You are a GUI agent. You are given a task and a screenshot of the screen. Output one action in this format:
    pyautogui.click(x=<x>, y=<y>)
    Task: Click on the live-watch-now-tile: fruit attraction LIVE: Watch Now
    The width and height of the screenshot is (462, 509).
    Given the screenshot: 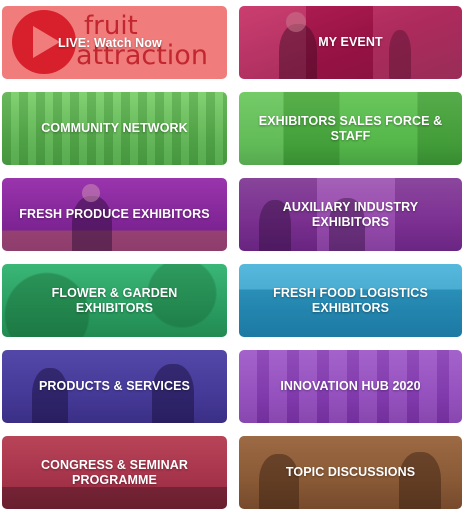 What is the action you would take?
    pyautogui.click(x=114, y=42)
    